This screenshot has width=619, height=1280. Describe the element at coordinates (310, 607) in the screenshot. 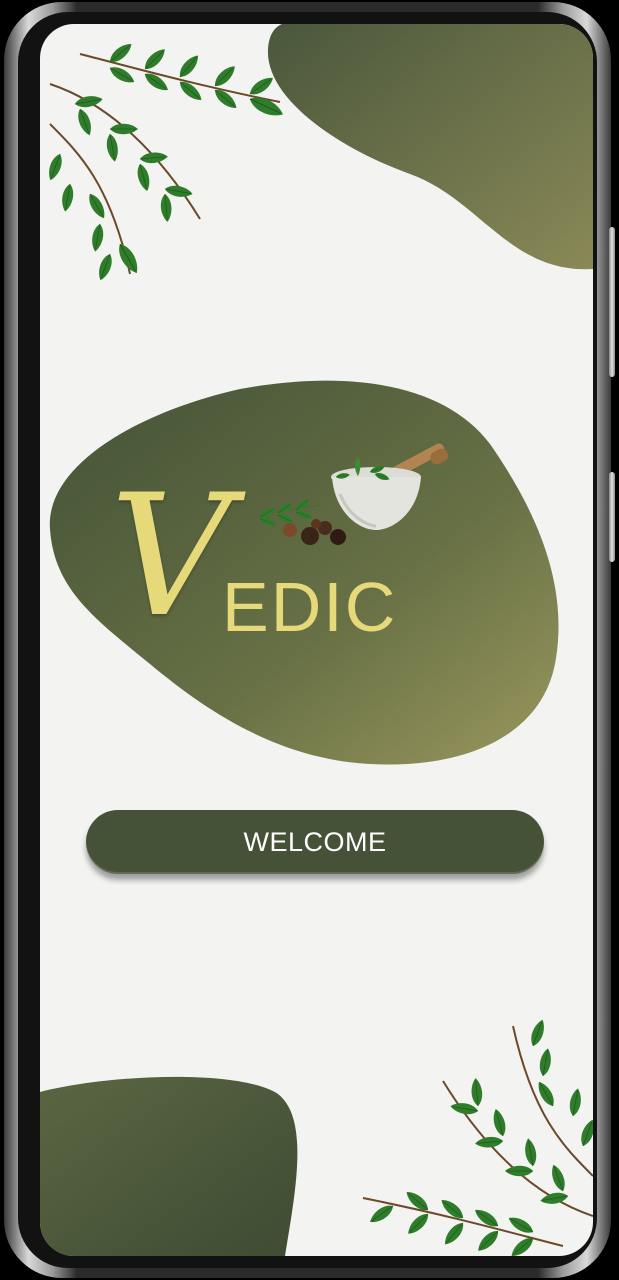

I see `logo-wordmark: EDIC` at that location.